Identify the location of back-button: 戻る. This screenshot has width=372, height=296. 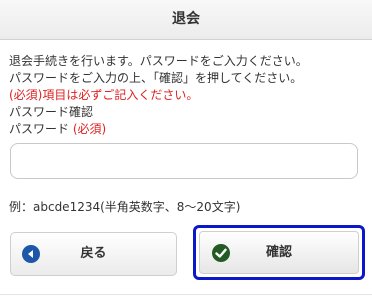
(93, 254).